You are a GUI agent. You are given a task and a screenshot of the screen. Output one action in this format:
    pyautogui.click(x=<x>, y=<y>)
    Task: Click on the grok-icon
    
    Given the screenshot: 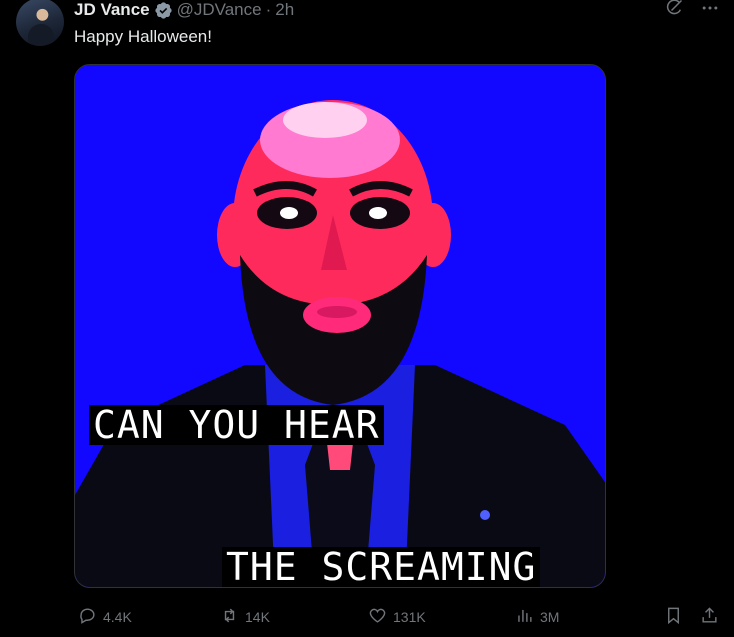 What is the action you would take?
    pyautogui.click(x=674, y=11)
    